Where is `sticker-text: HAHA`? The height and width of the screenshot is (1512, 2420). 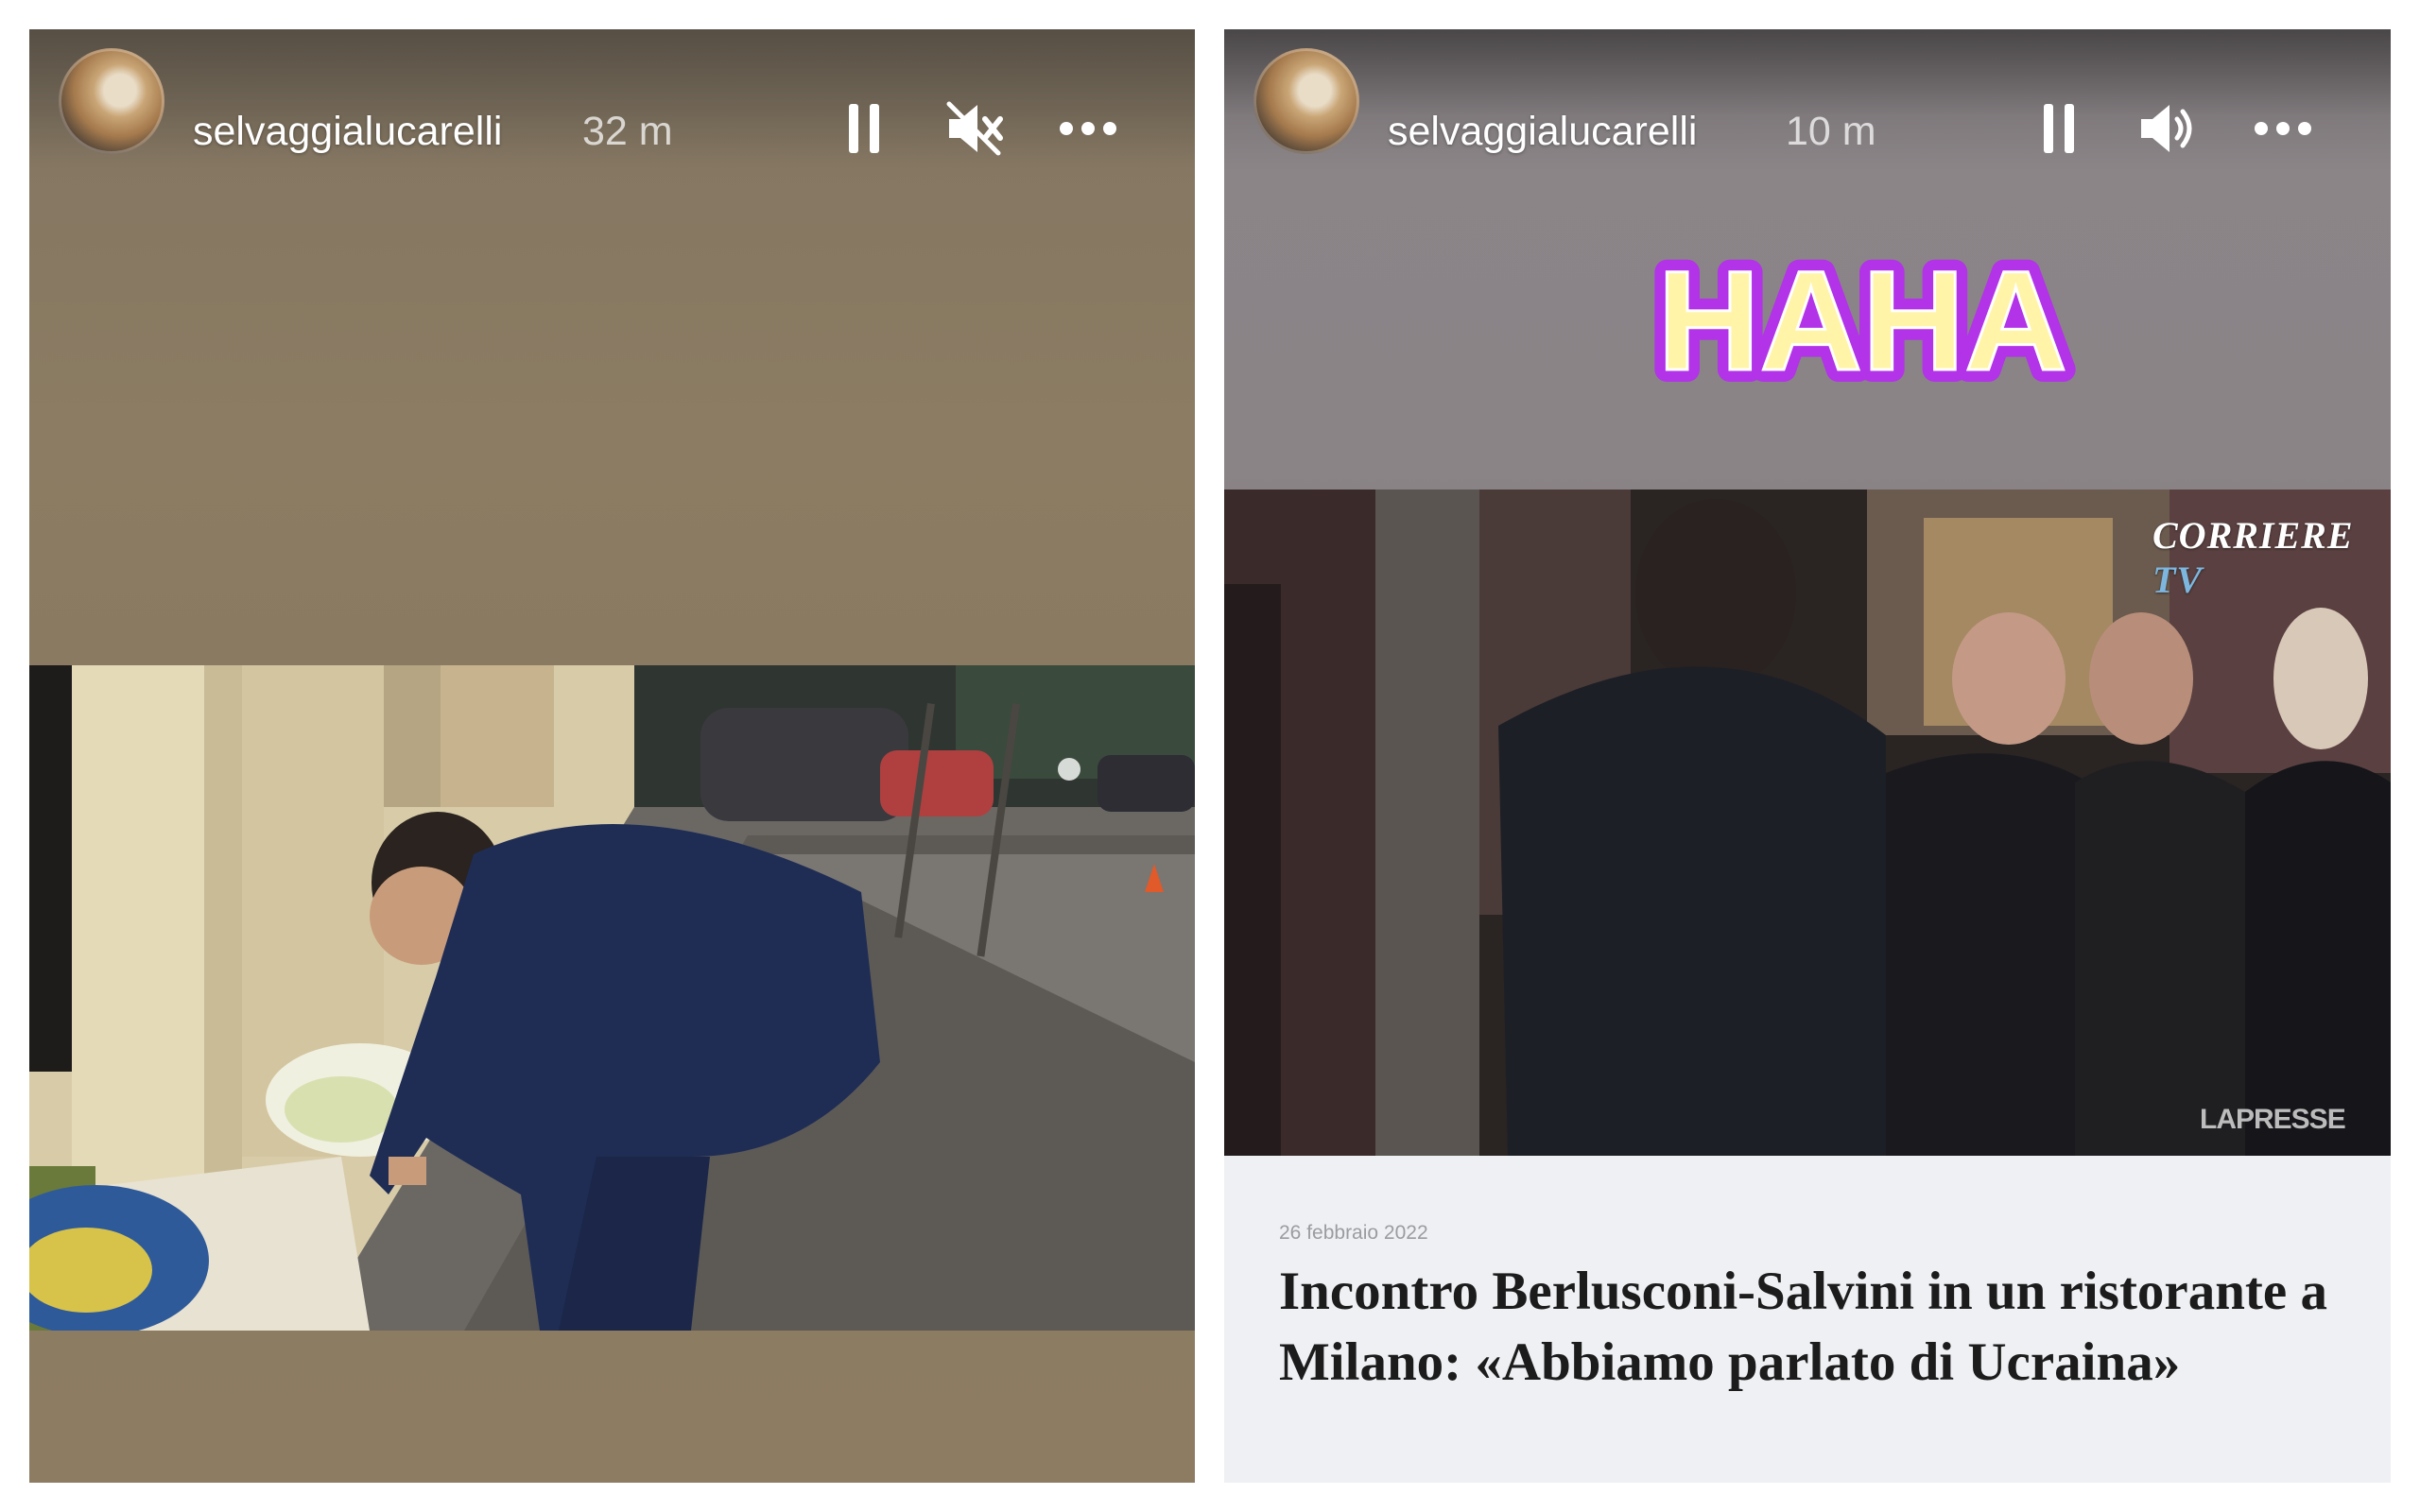 sticker-text: HAHA is located at coordinates (1861, 320).